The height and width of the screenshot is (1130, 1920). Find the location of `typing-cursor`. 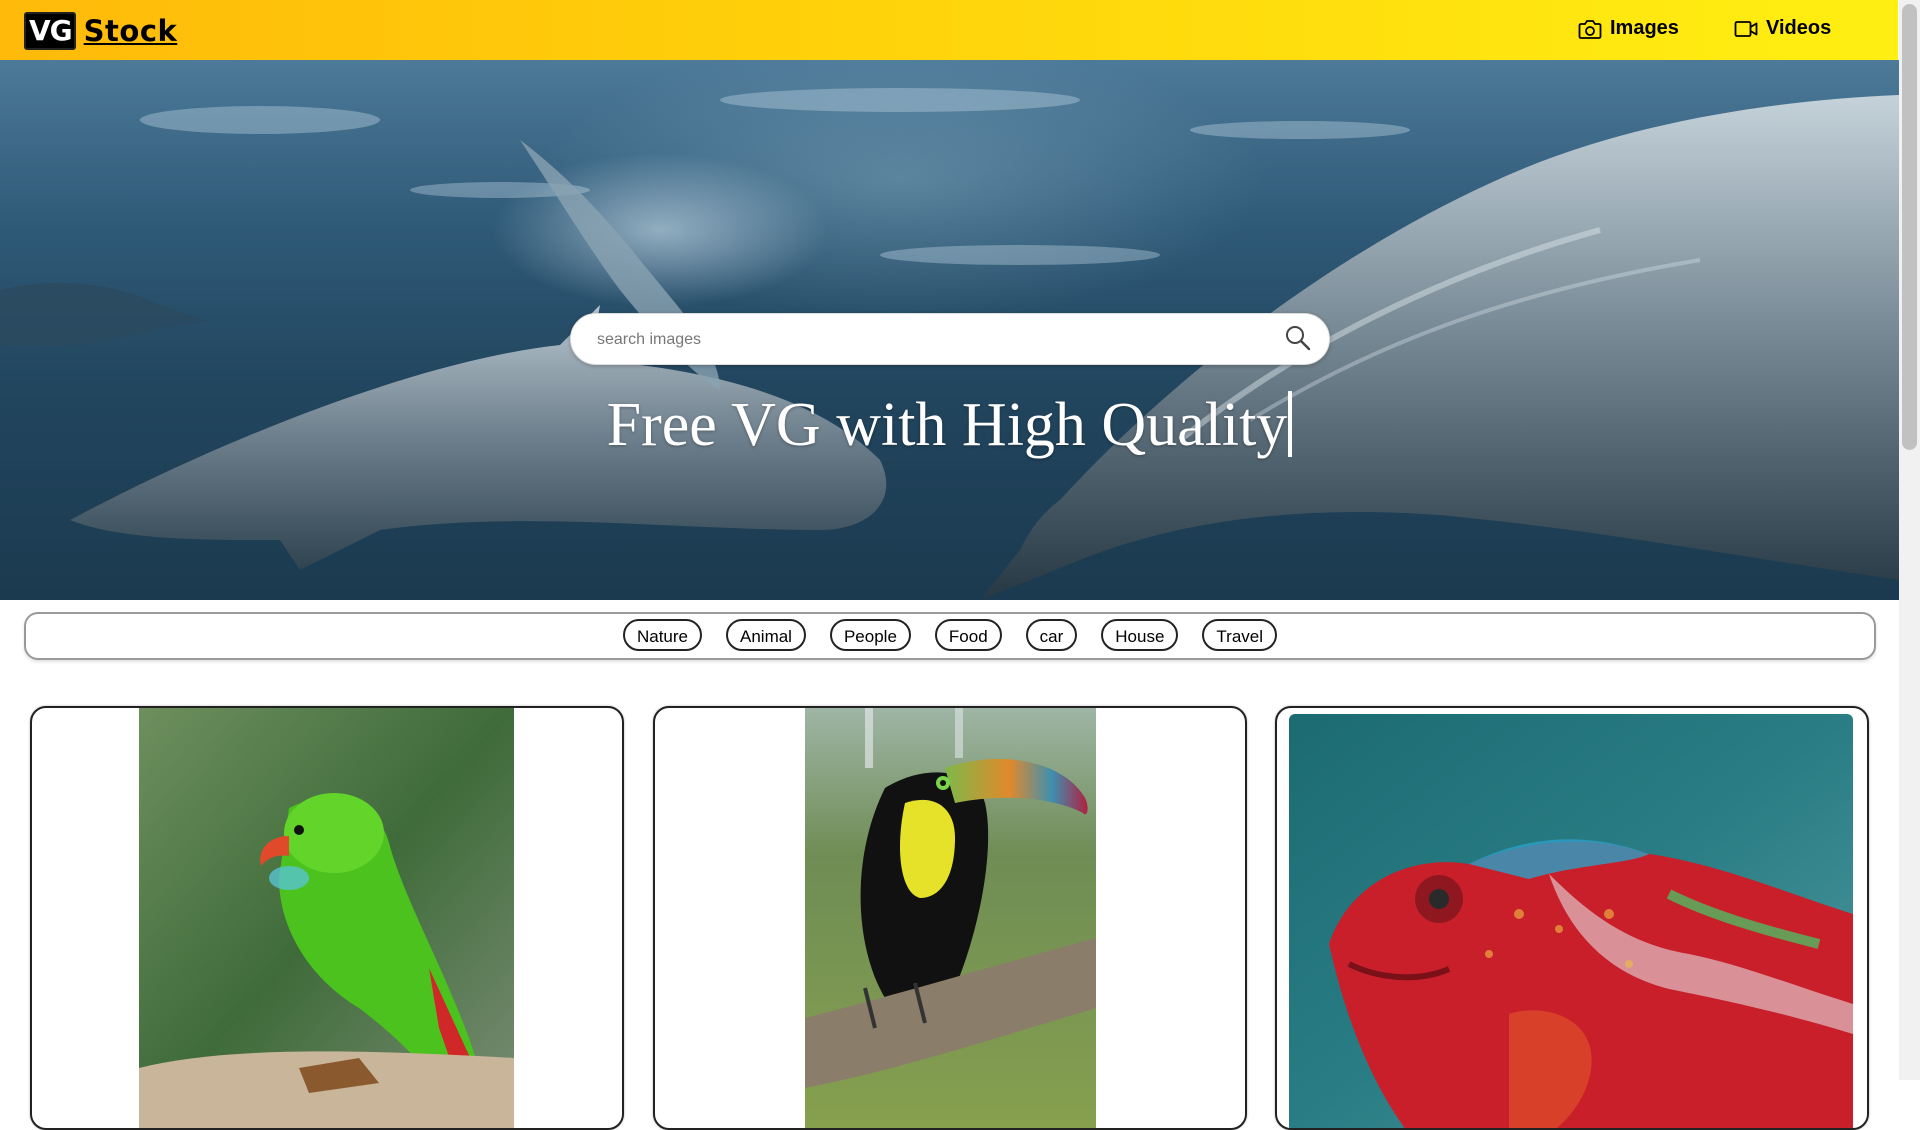

typing-cursor is located at coordinates (1290, 424).